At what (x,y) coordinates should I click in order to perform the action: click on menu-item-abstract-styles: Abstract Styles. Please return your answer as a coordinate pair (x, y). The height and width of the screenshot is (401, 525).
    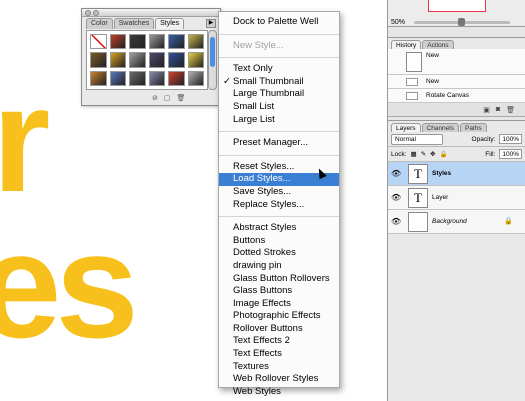
    Looking at the image, I should click on (279, 228).